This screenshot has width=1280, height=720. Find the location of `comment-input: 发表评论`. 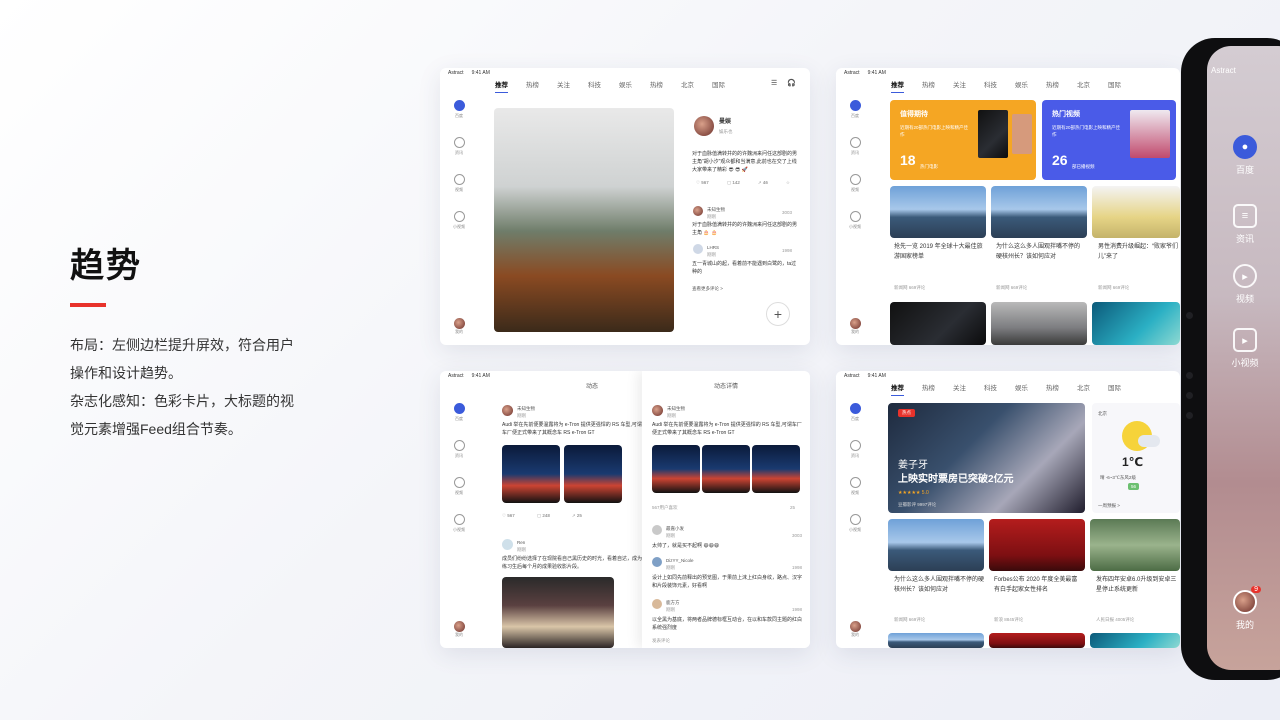

comment-input: 发表评论 is located at coordinates (661, 640).